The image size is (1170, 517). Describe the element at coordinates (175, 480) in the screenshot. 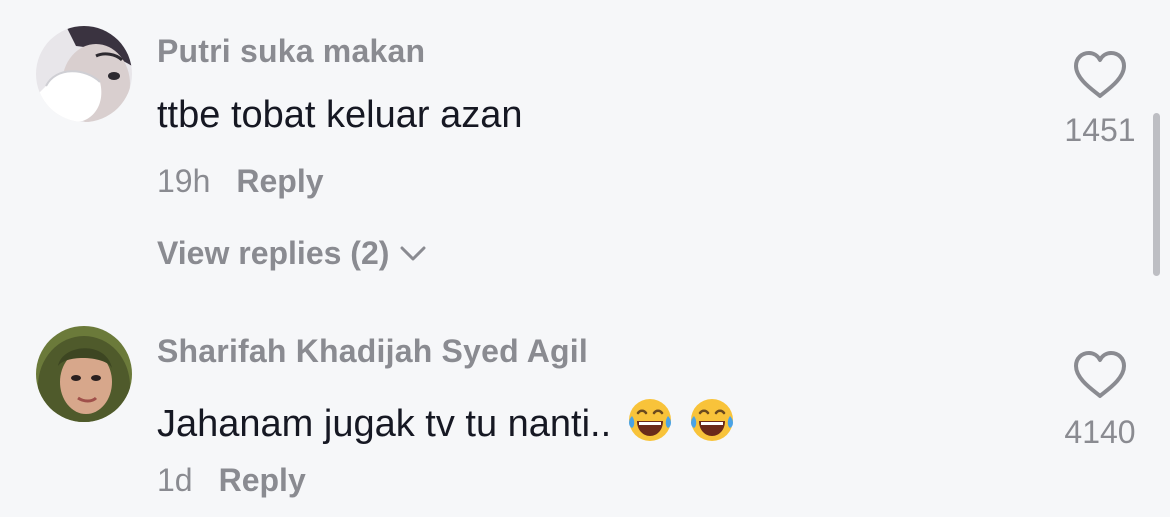

I see `comment-timestamp: 1d` at that location.